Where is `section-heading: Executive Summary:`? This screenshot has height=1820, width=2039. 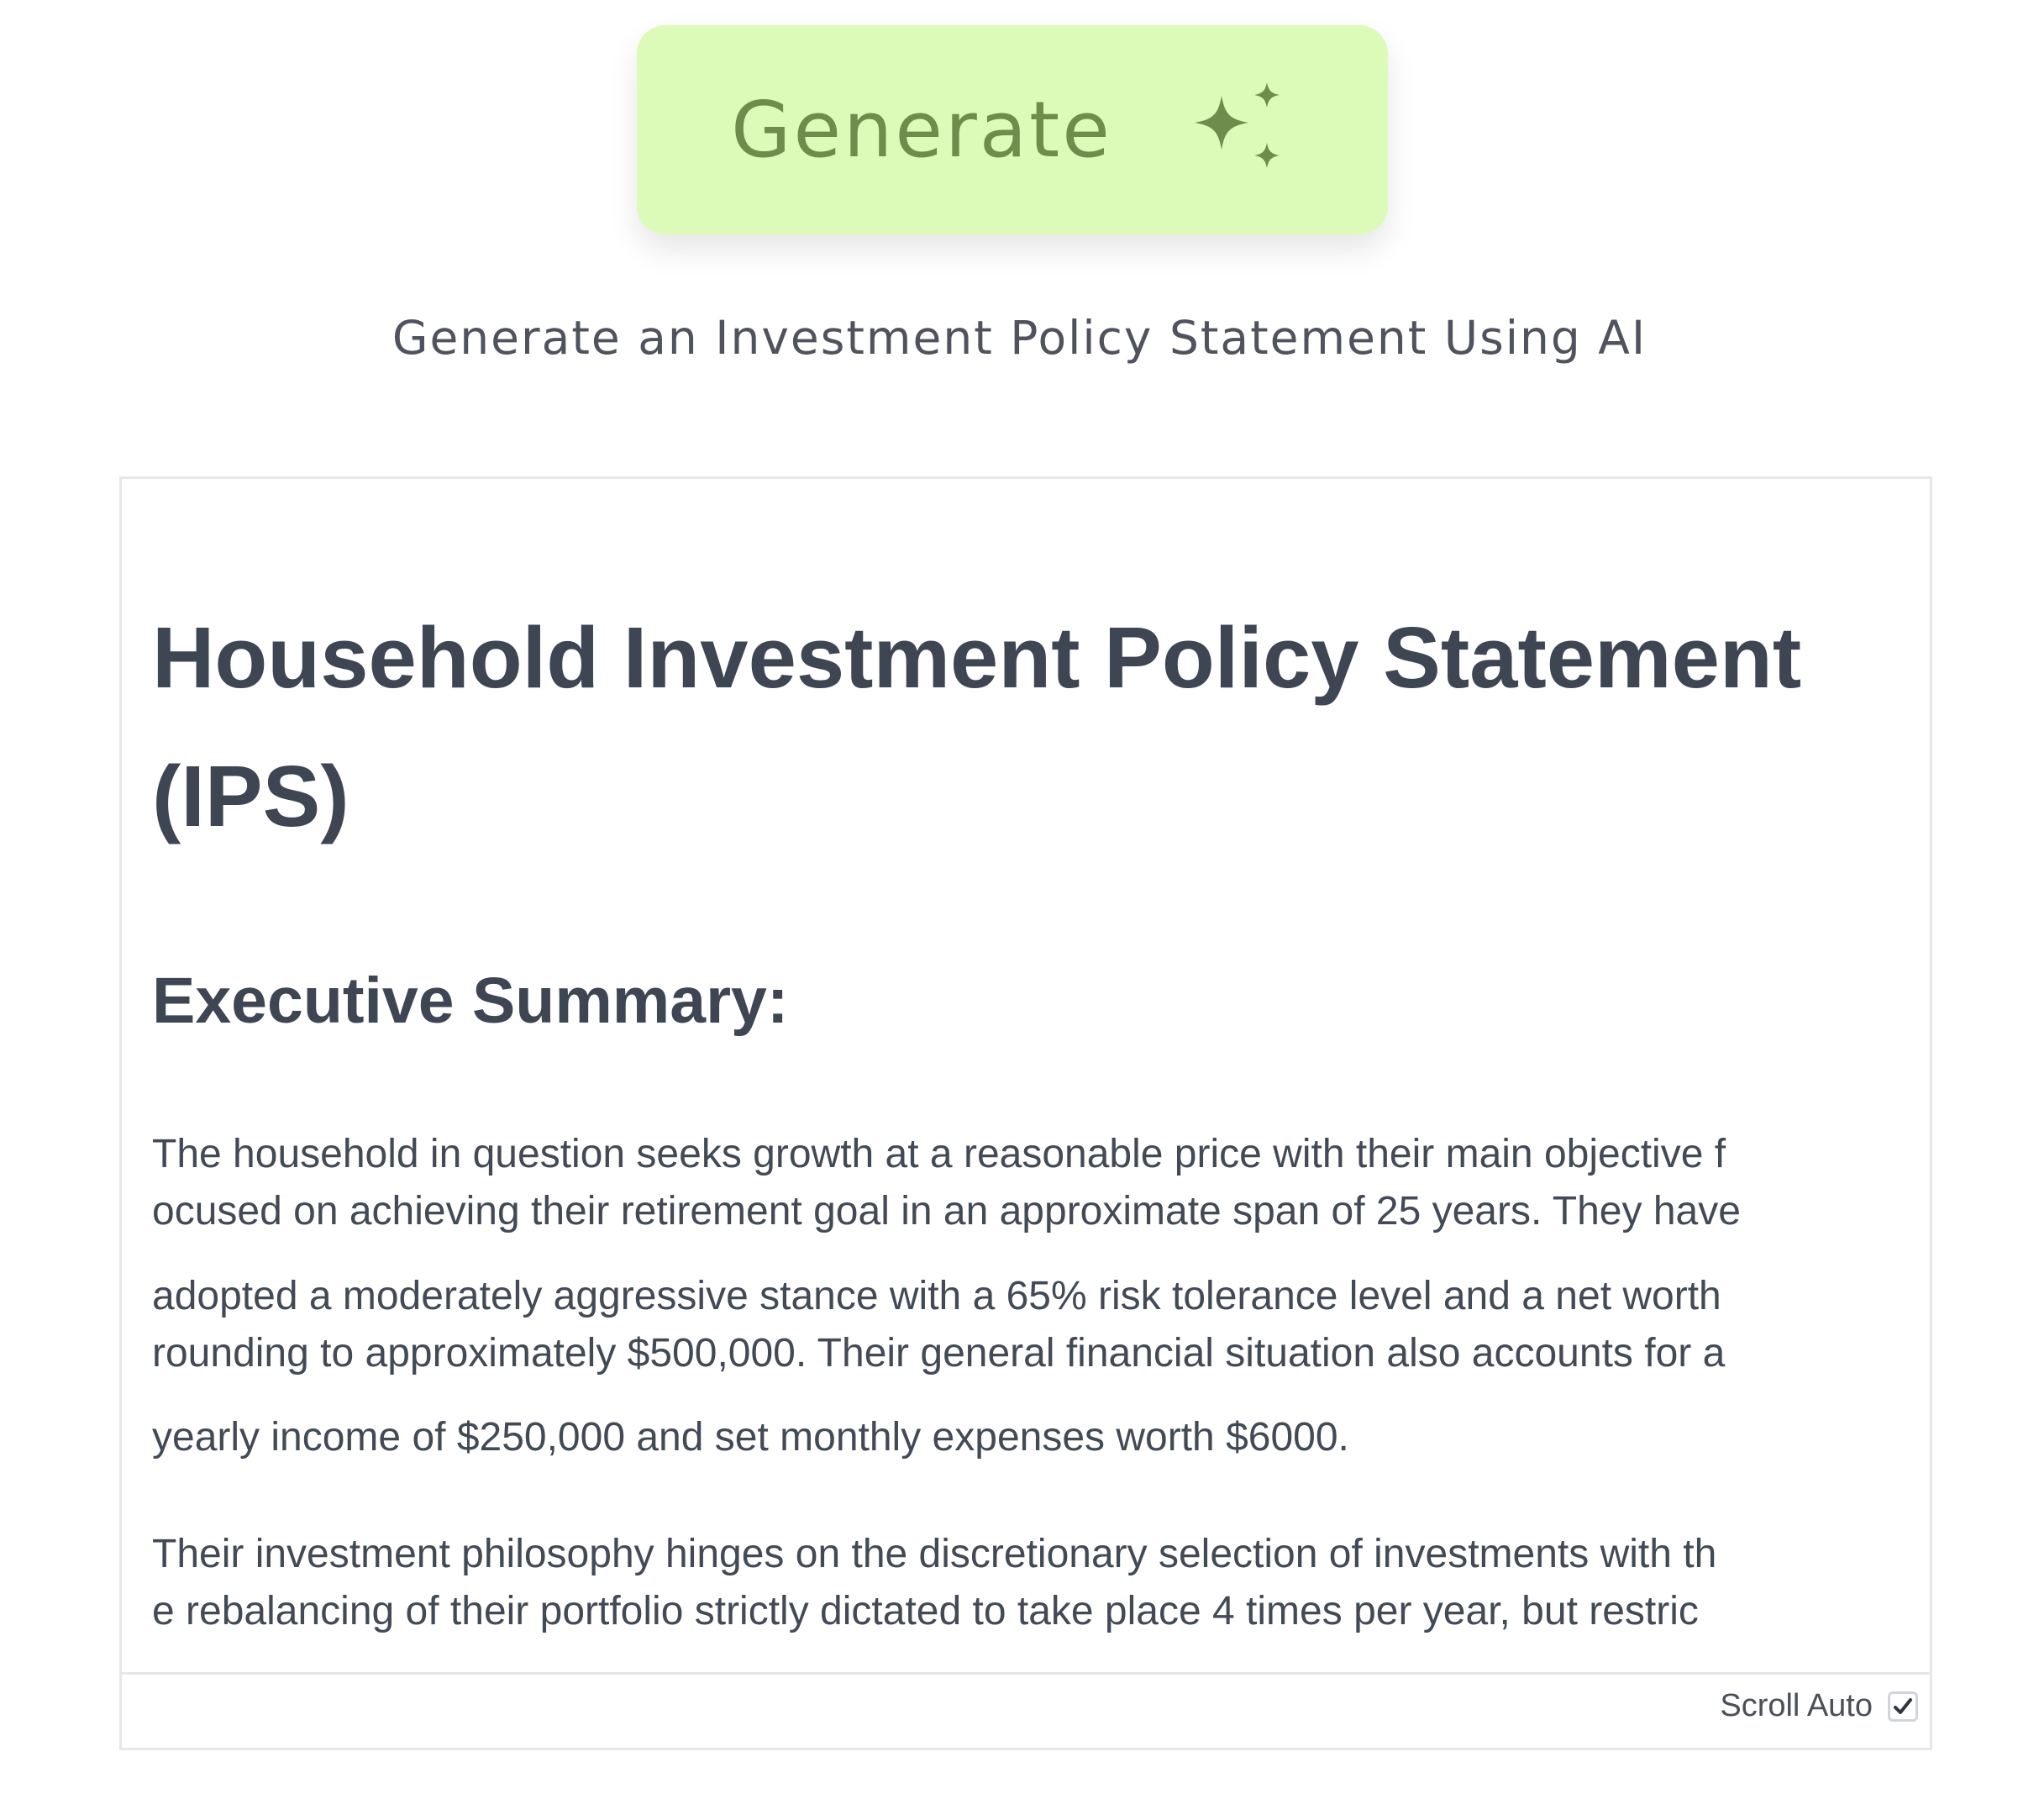 section-heading: Executive Summary: is located at coordinates (470, 1001).